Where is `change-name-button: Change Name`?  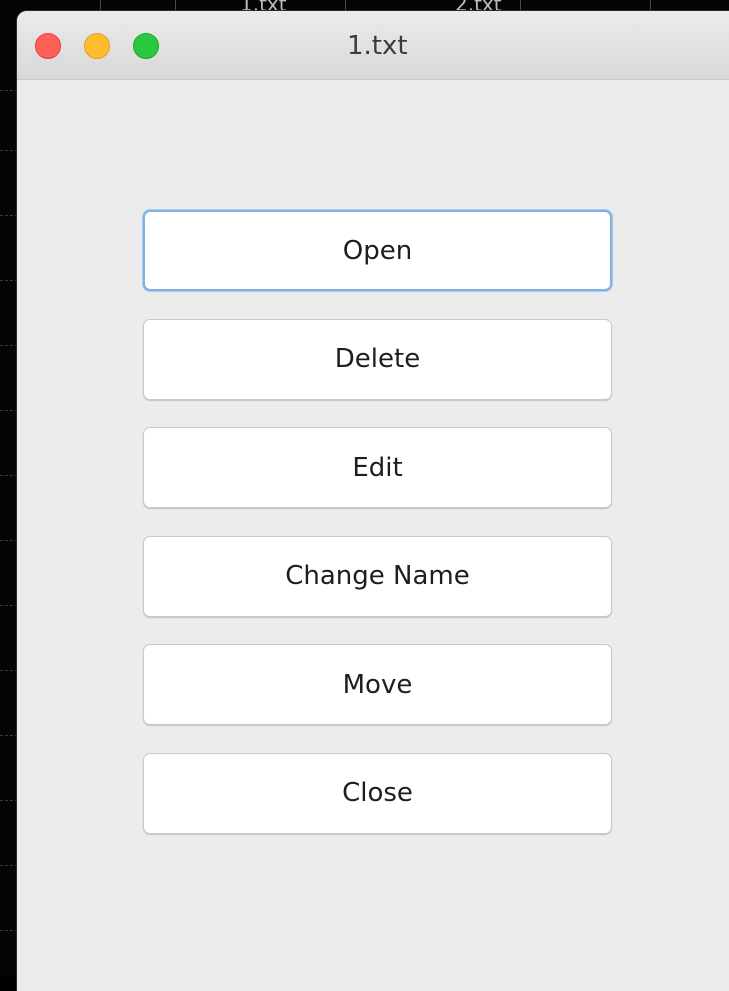
change-name-button: Change Name is located at coordinates (377, 576).